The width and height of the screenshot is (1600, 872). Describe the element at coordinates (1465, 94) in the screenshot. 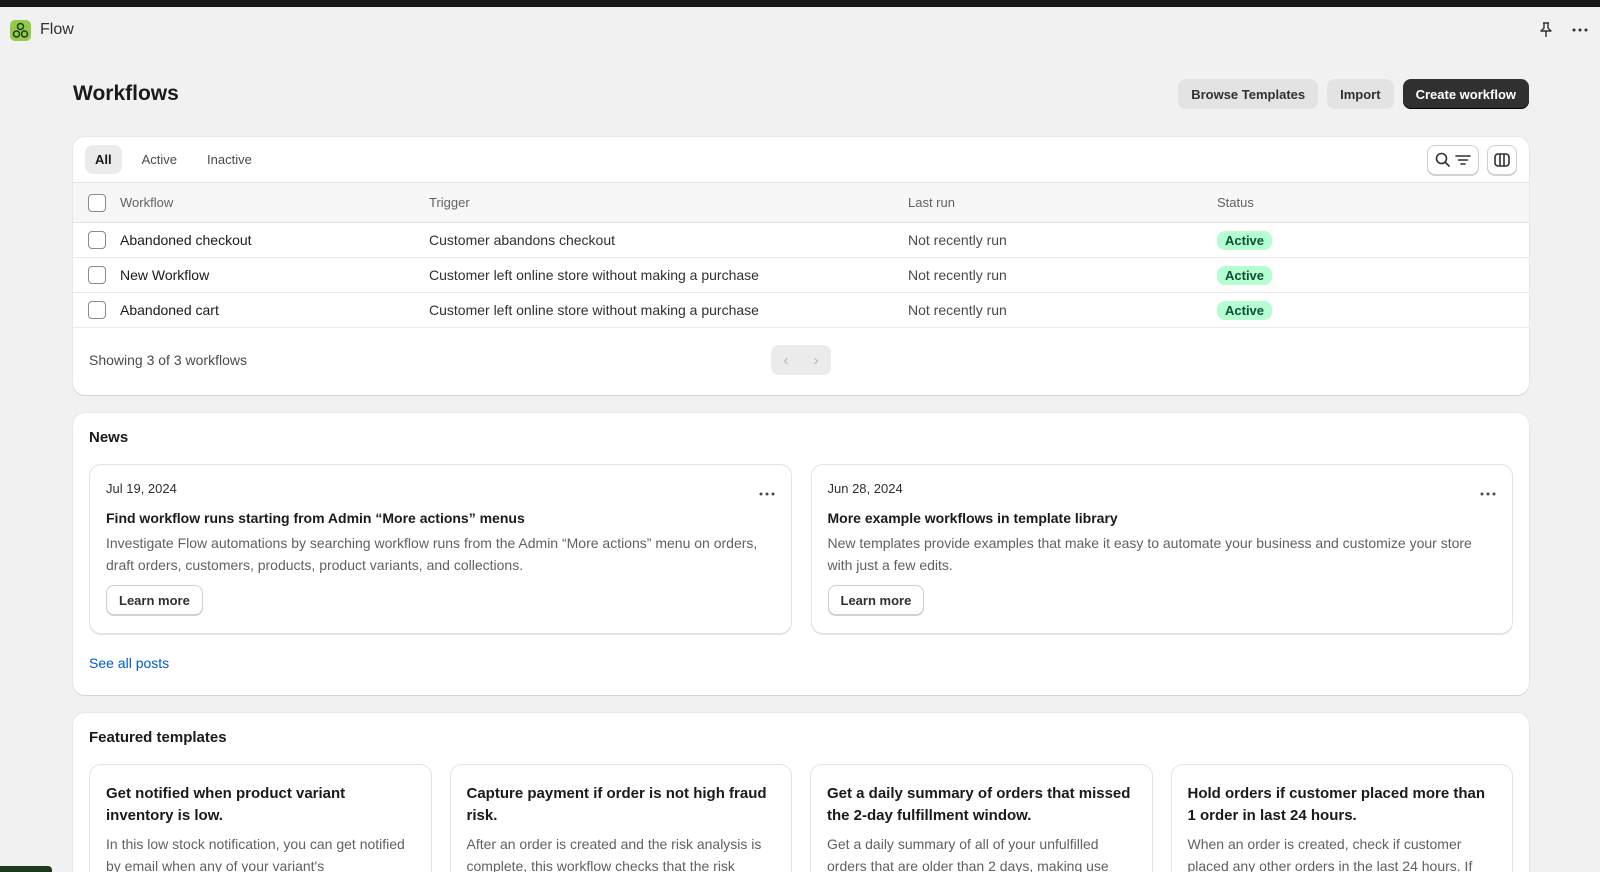

I see `create-workflow-button: Create workflow` at that location.